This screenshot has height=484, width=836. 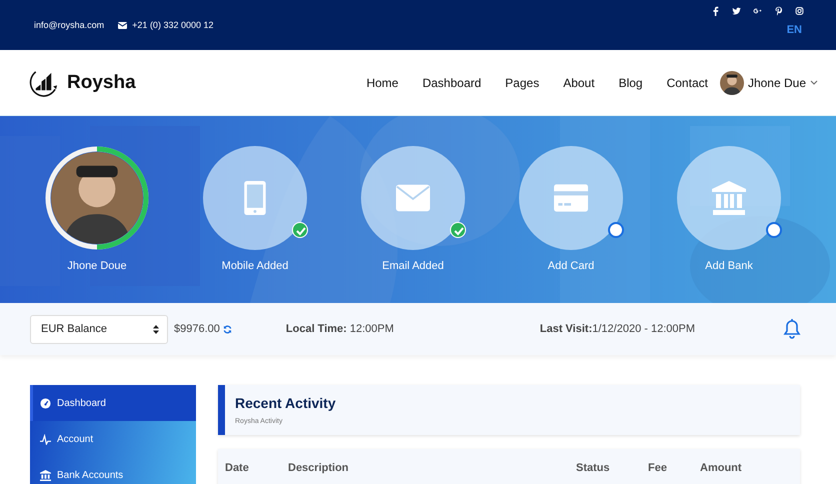 What do you see at coordinates (237, 468) in the screenshot?
I see `column-header: Date` at bounding box center [237, 468].